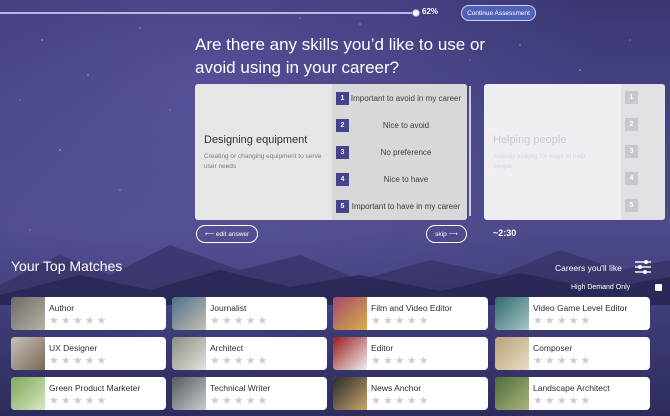  I want to click on career-tile: Journalist ★ ★ ★ ★ ★, so click(249, 313).